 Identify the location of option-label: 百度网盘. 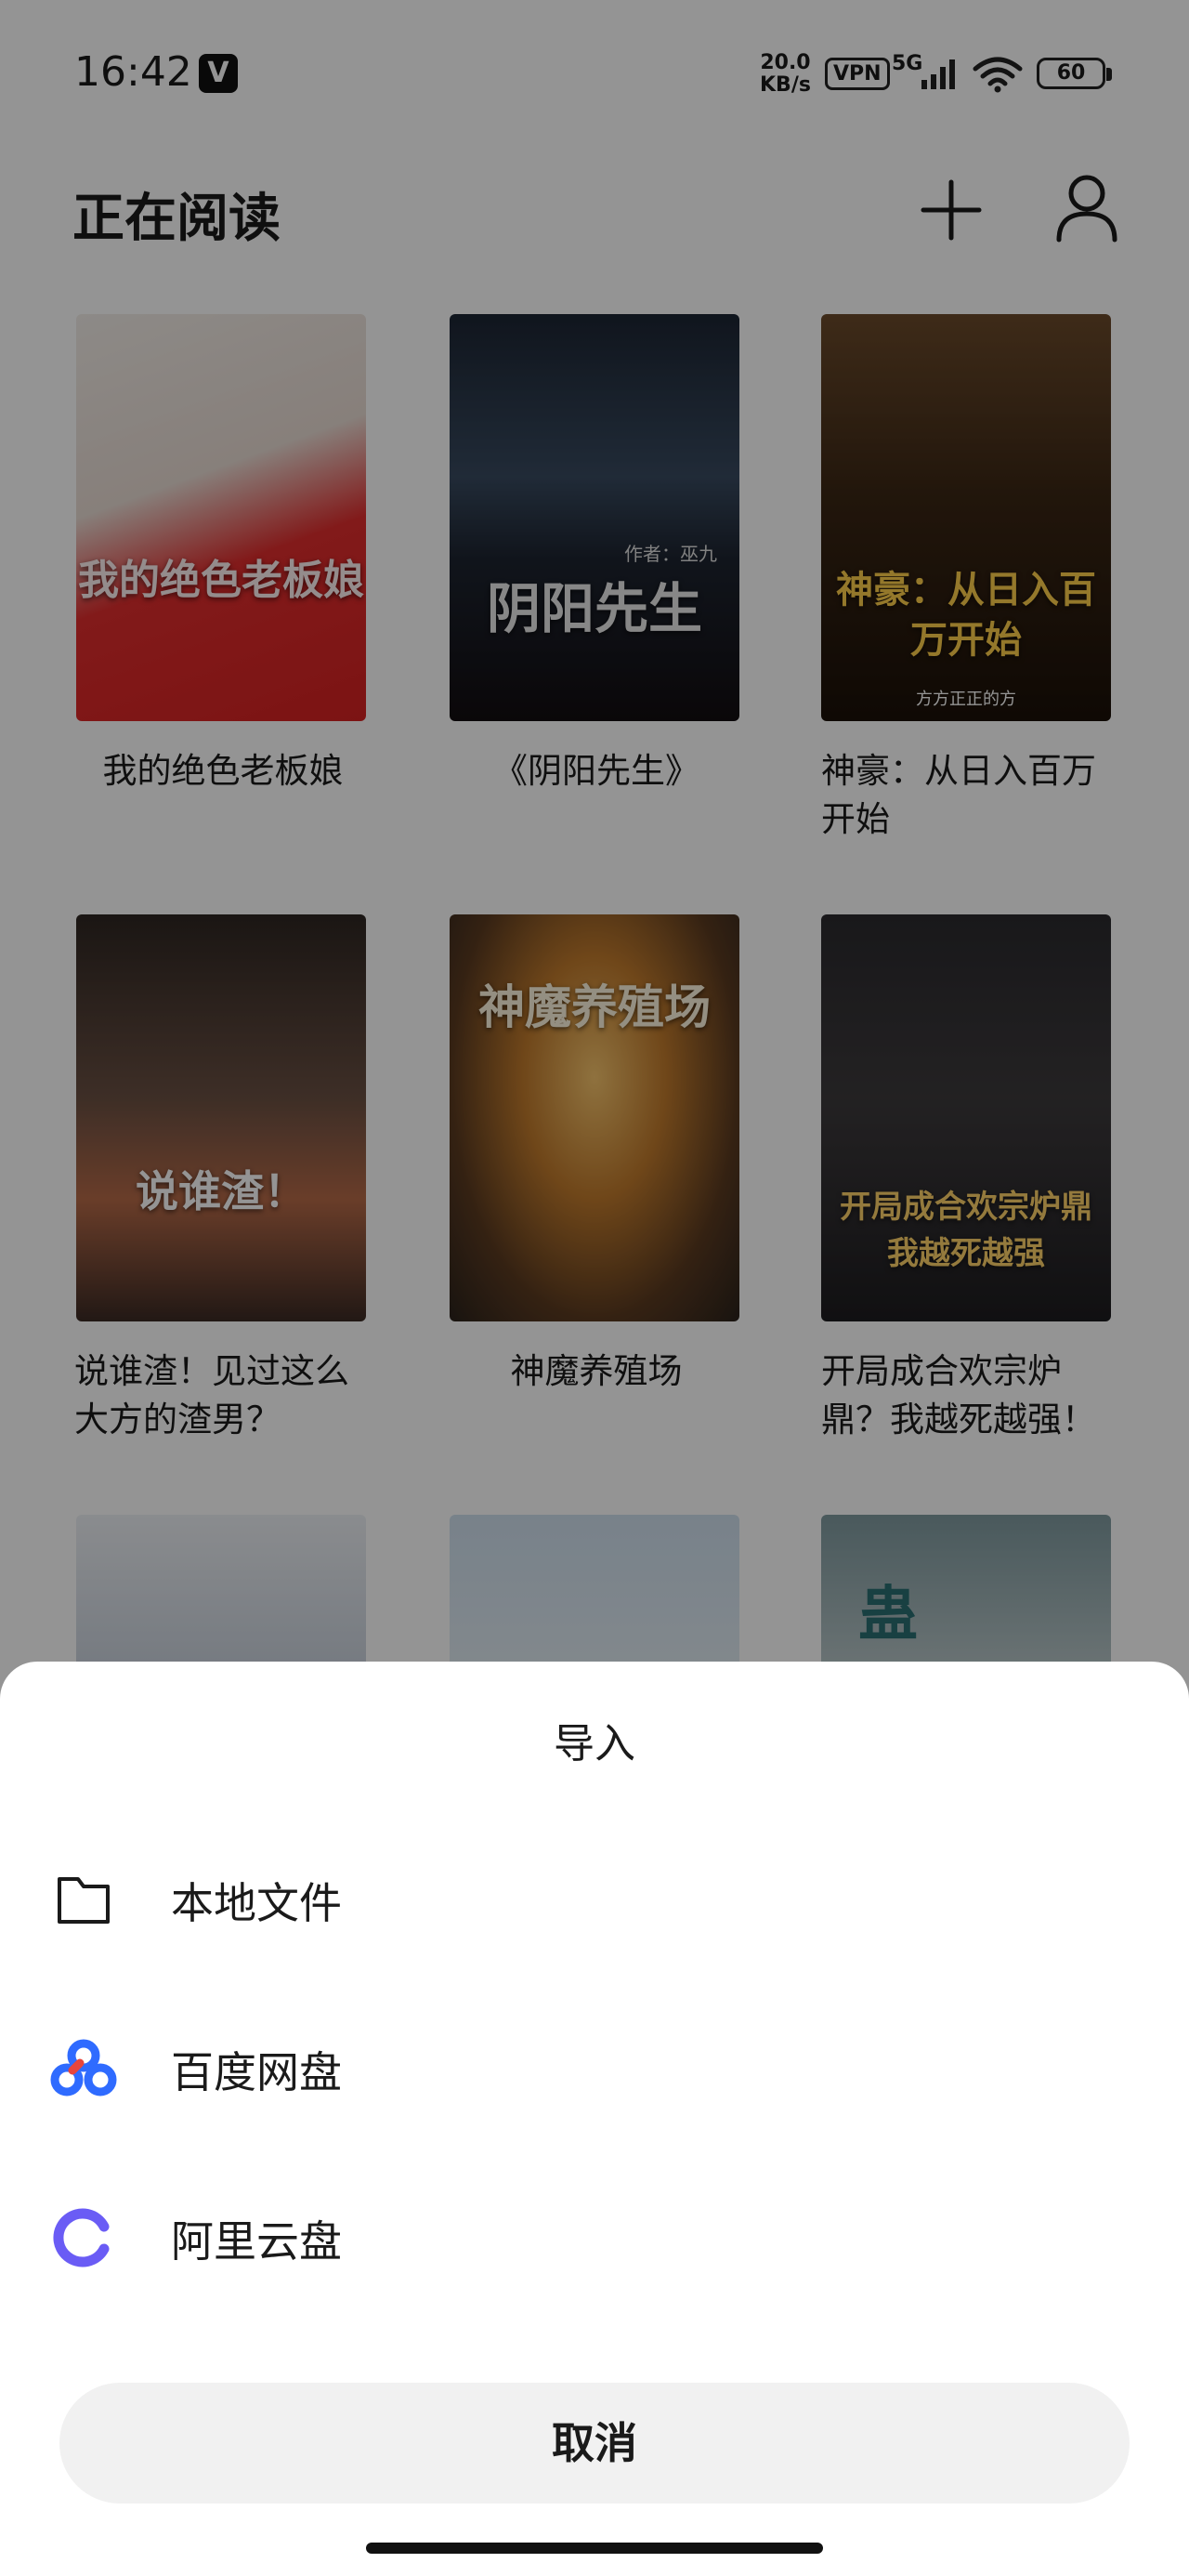
(256, 2072).